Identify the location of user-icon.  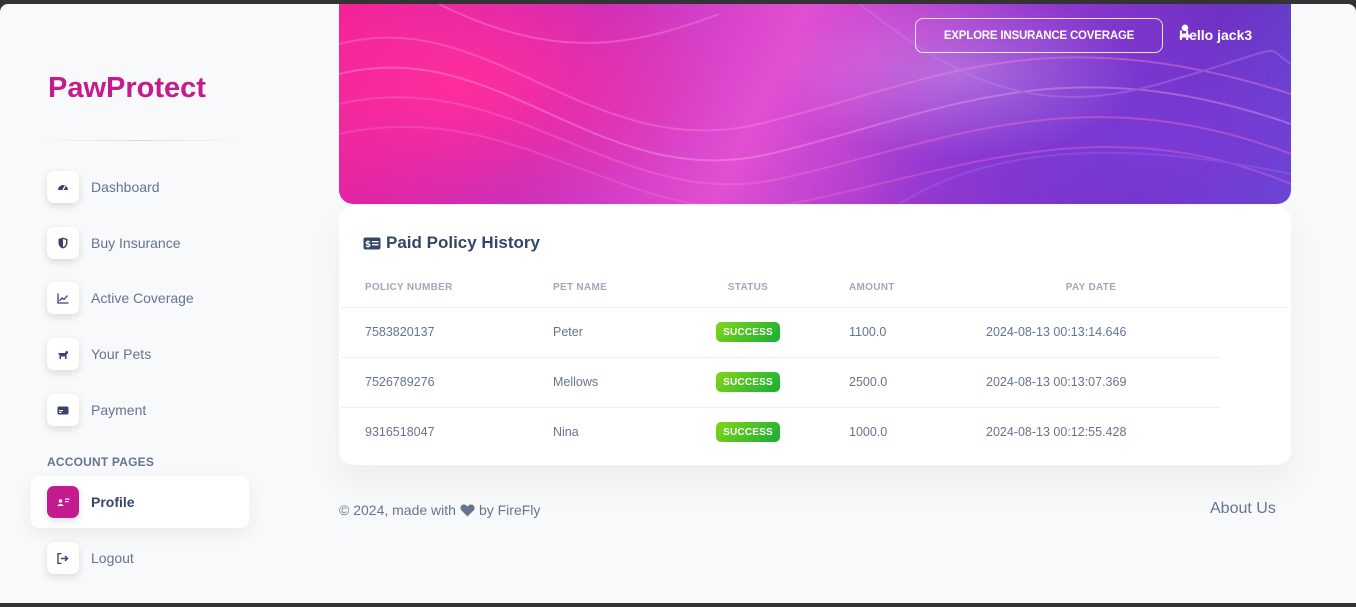
(1185, 31).